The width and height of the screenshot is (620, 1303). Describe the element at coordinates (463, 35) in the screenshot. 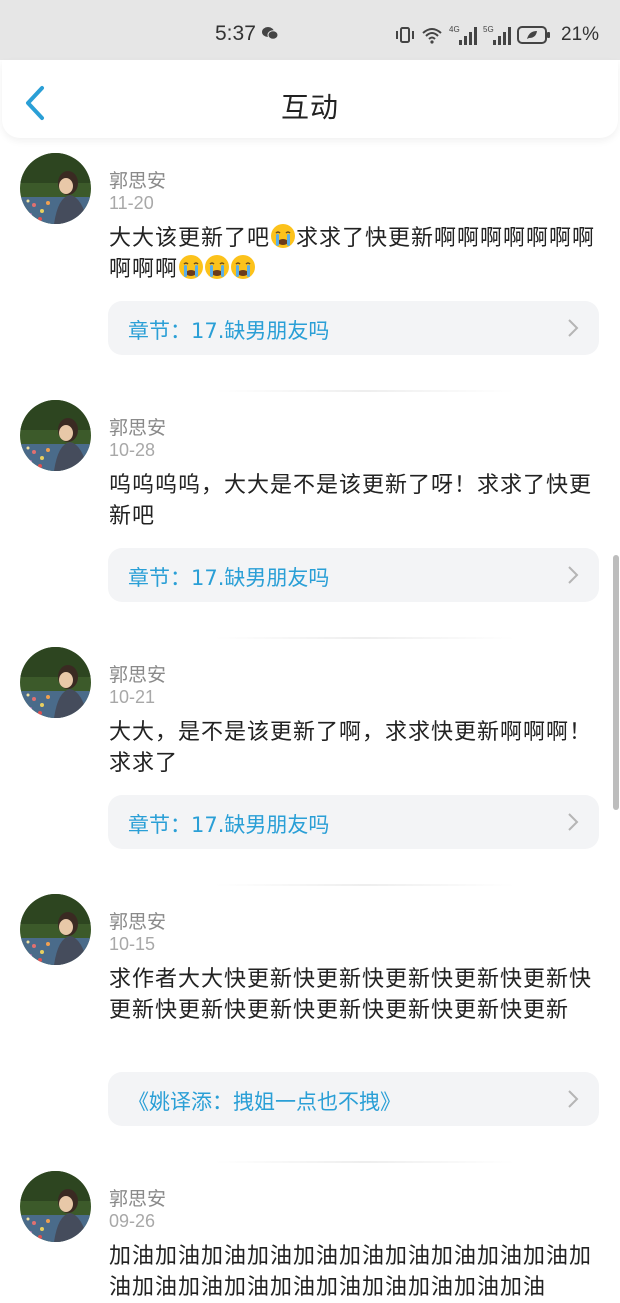

I see `signal-4g-icon: 4G` at that location.